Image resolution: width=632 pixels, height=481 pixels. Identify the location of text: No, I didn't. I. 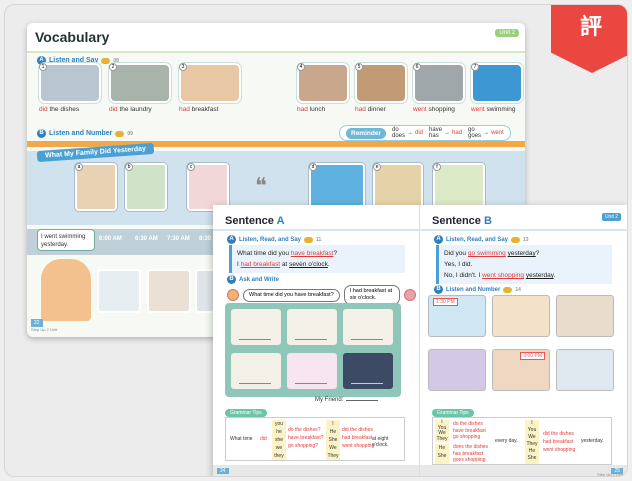
(463, 275).